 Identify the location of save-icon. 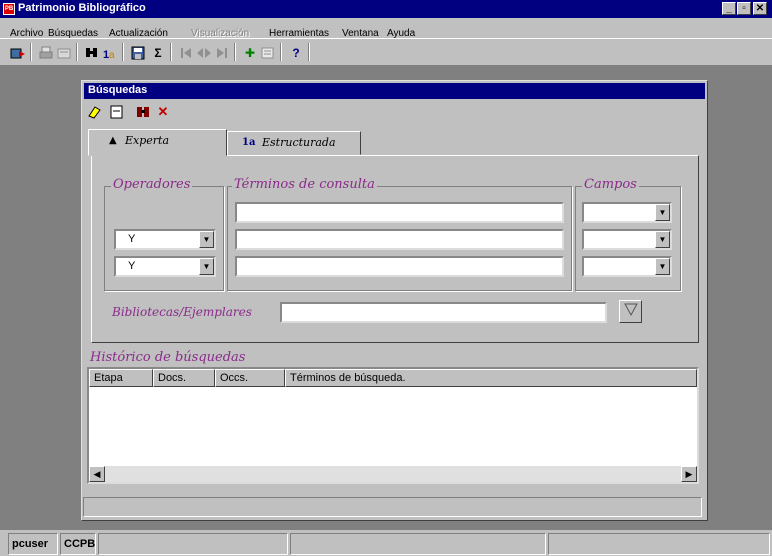
(138, 53).